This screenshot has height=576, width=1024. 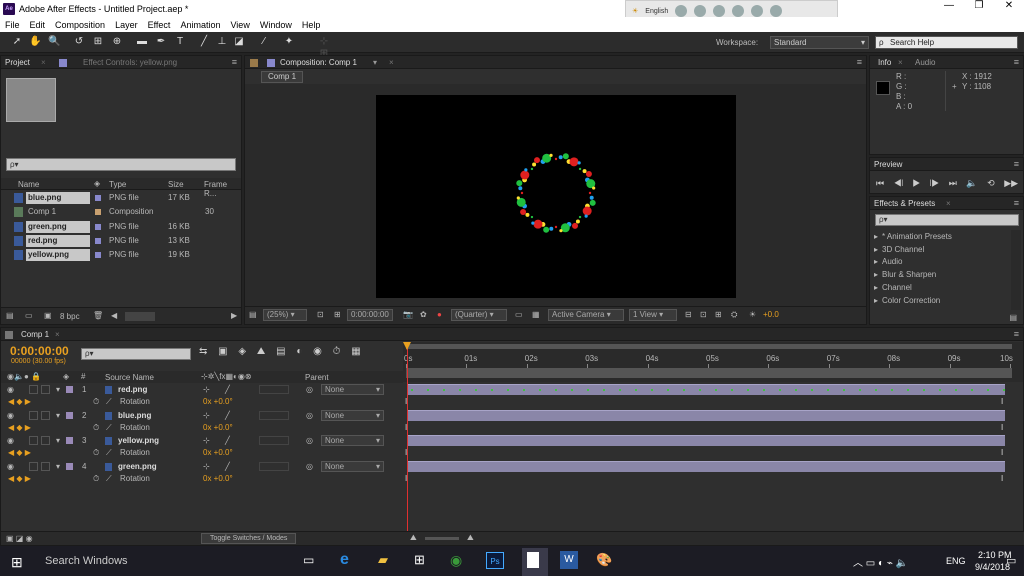 I want to click on new-comp-icon: ▣, so click(x=48, y=315).